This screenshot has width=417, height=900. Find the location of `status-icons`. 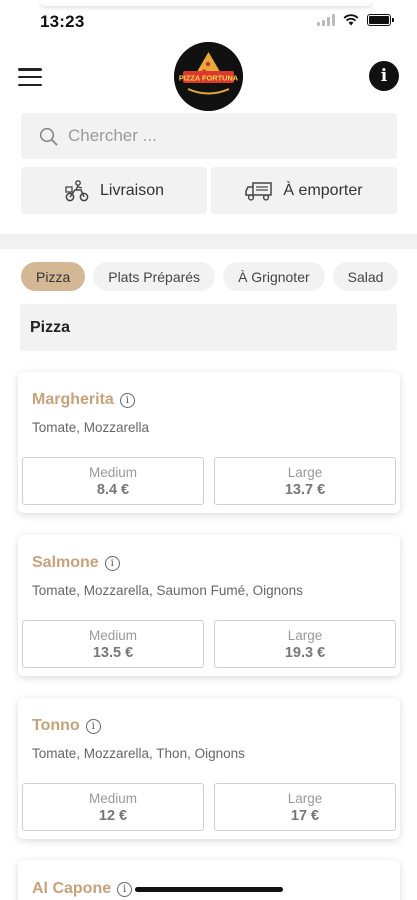

status-icons is located at coordinates (355, 20).